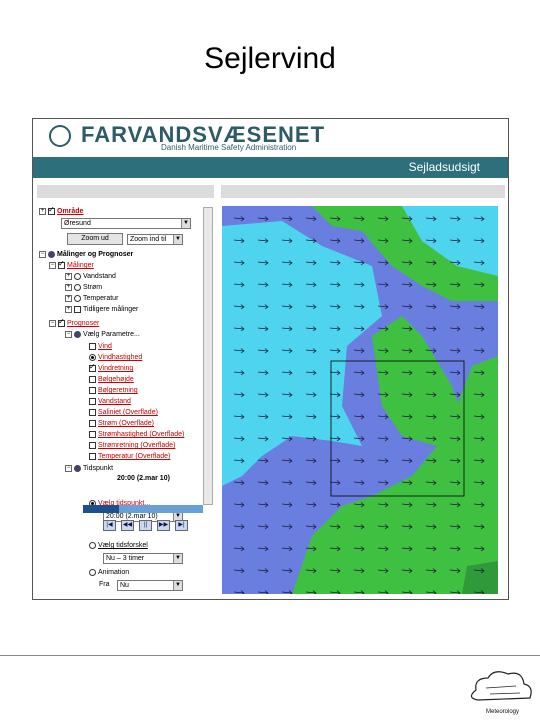 The height and width of the screenshot is (720, 540). What do you see at coordinates (208, 356) in the screenshot?
I see `panel-scrollbar` at bounding box center [208, 356].